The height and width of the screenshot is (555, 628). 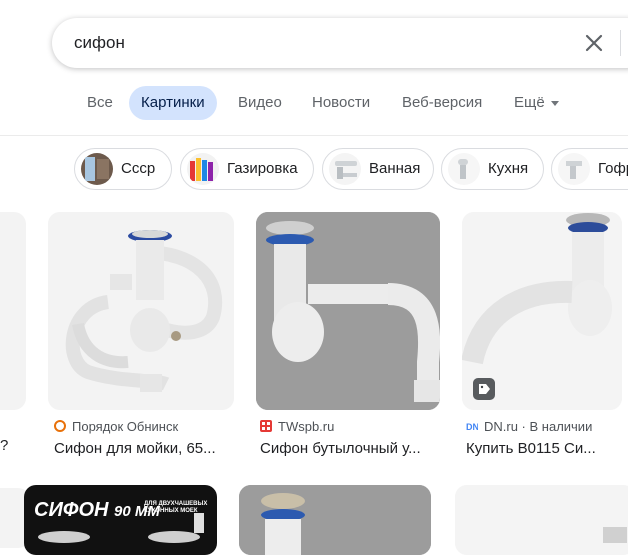 I want to click on partial-left-ellipsis: ?, so click(x=4, y=445).